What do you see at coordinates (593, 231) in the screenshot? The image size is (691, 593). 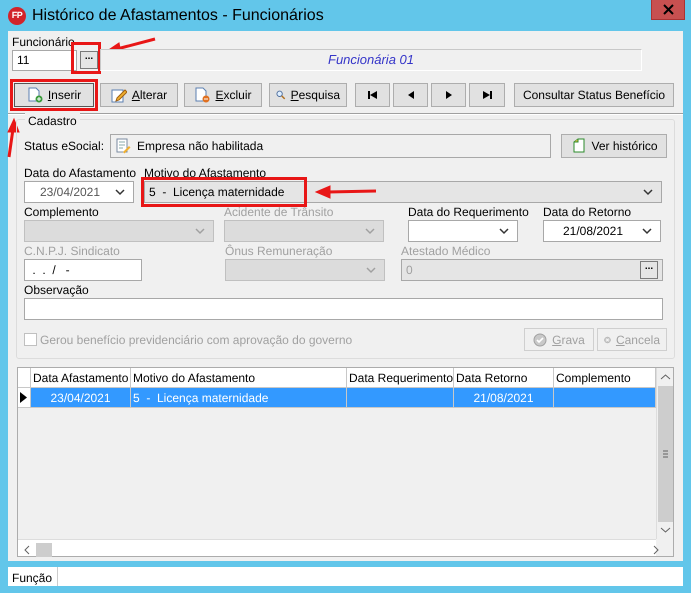 I see `field-value: 21/08/2021` at bounding box center [593, 231].